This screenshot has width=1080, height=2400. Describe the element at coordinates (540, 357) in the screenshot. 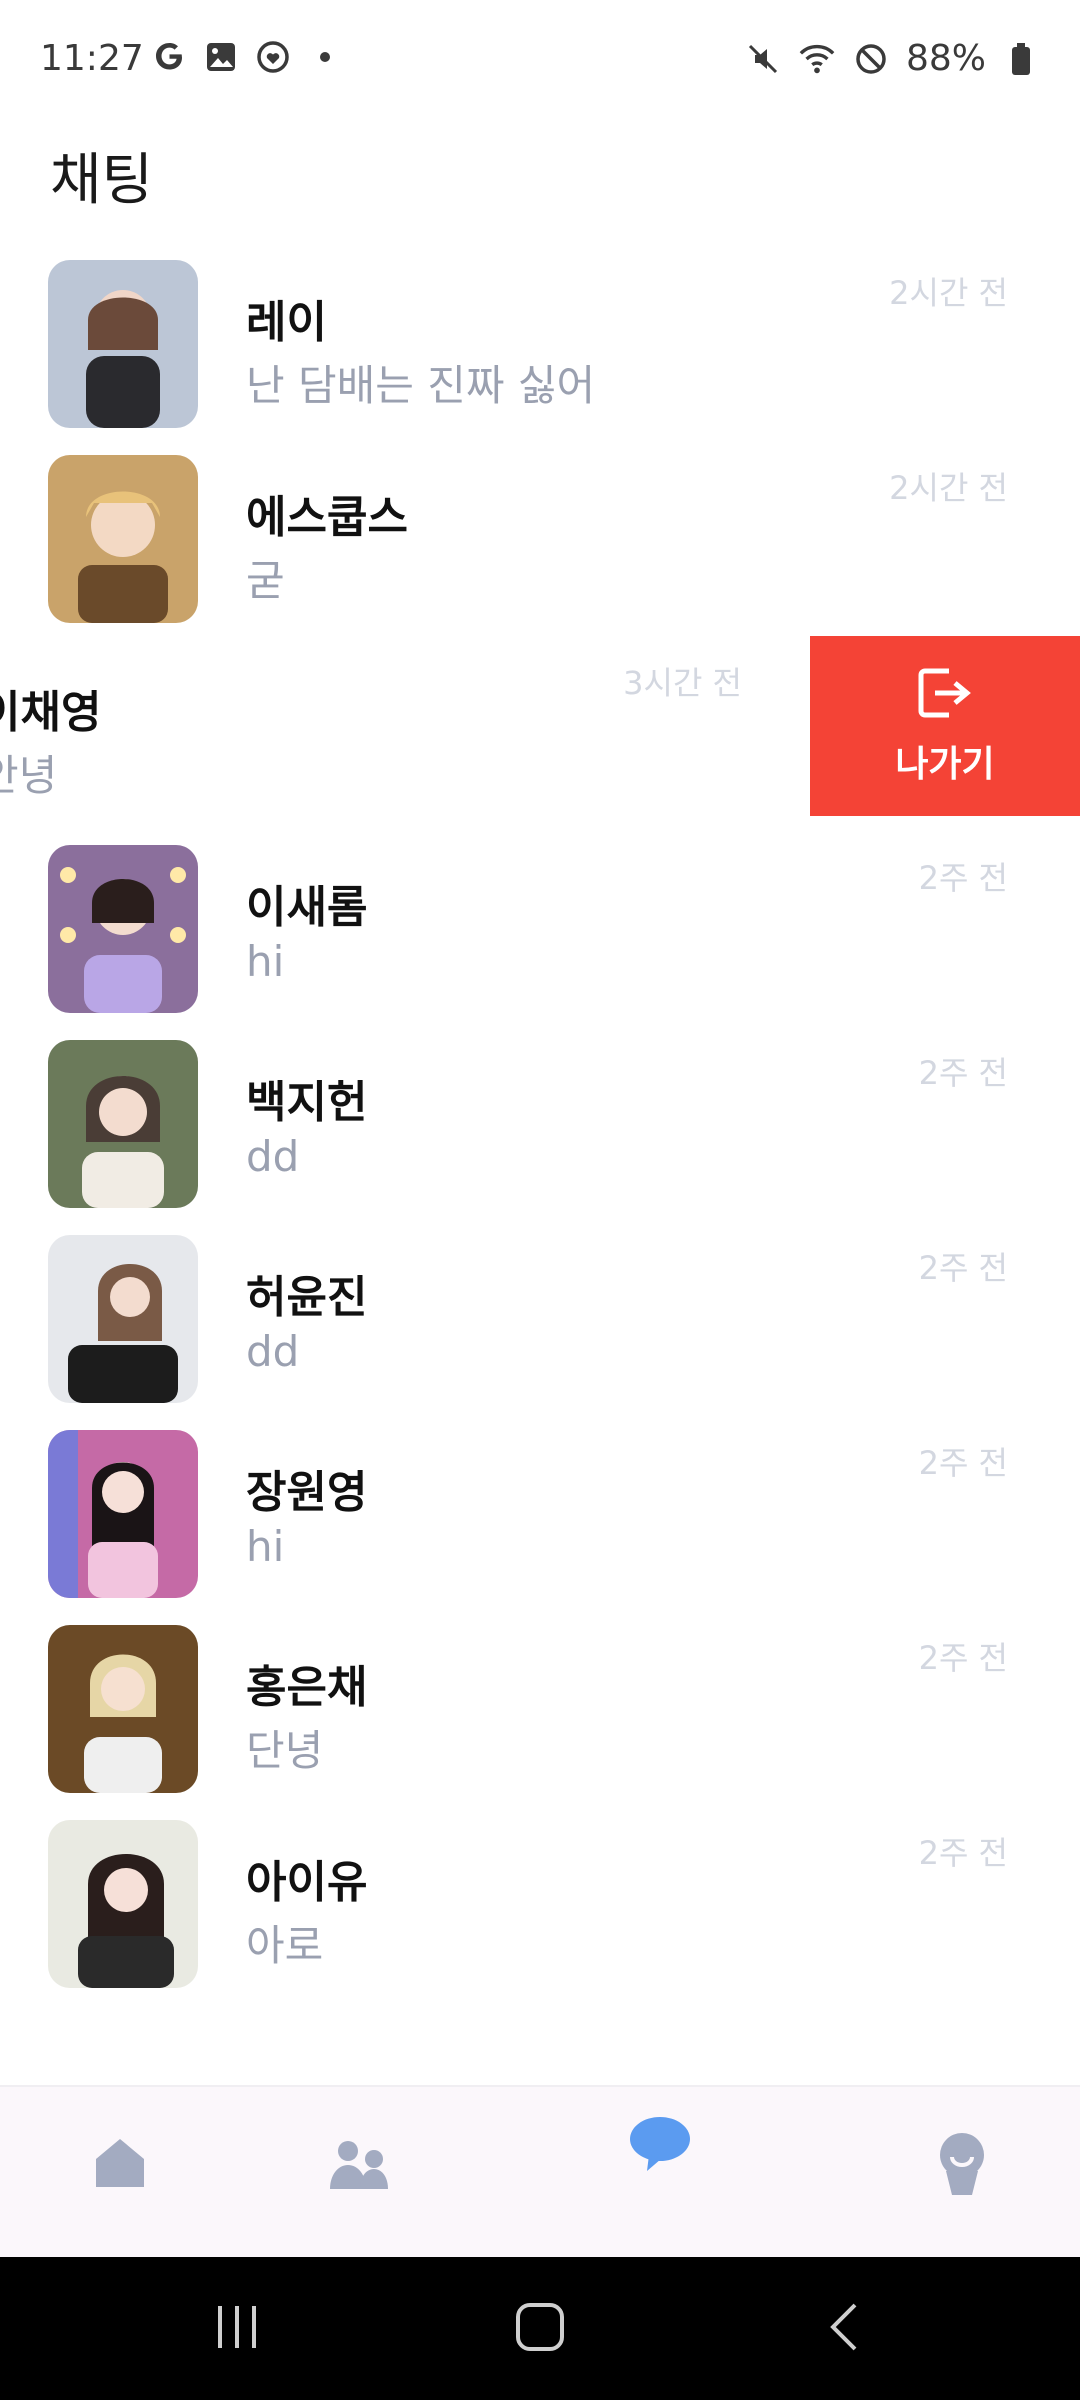

I see `chat-row: 레이 난 담배는 진짜 싫어 2시간 전` at that location.